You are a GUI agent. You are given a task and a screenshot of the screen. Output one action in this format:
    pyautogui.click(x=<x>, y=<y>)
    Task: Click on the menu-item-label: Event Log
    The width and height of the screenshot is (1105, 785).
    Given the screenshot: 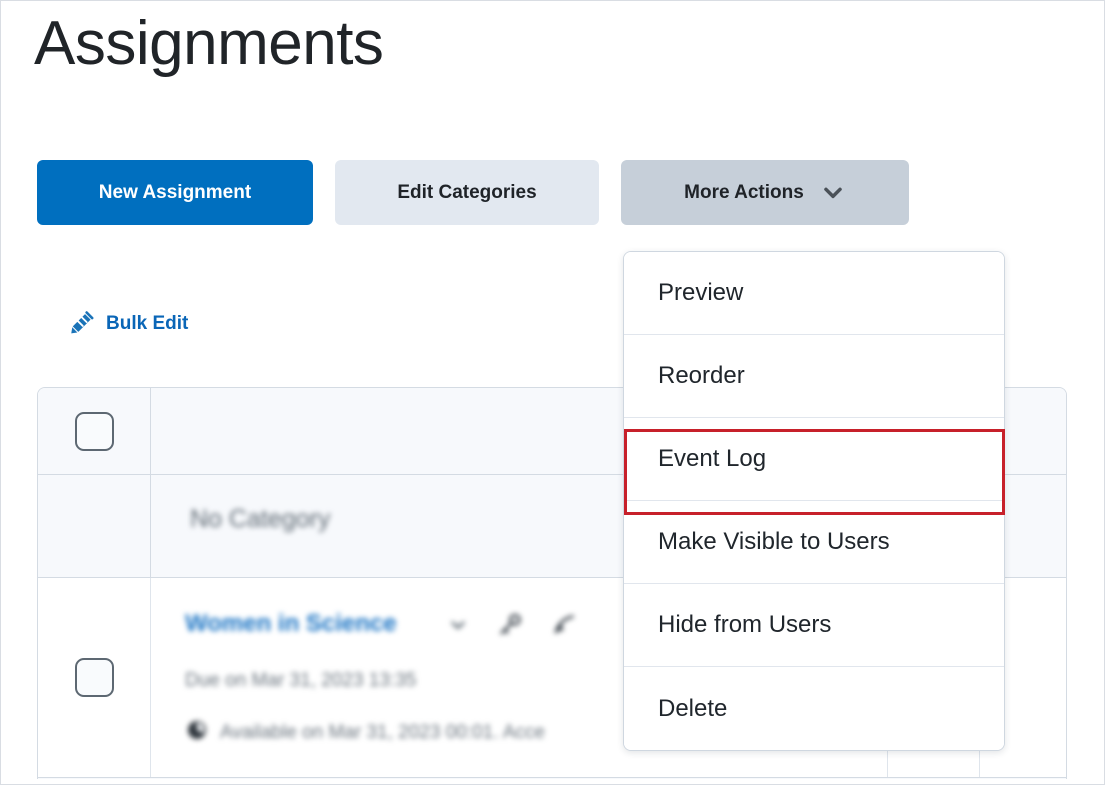 What is the action you would take?
    pyautogui.click(x=712, y=458)
    